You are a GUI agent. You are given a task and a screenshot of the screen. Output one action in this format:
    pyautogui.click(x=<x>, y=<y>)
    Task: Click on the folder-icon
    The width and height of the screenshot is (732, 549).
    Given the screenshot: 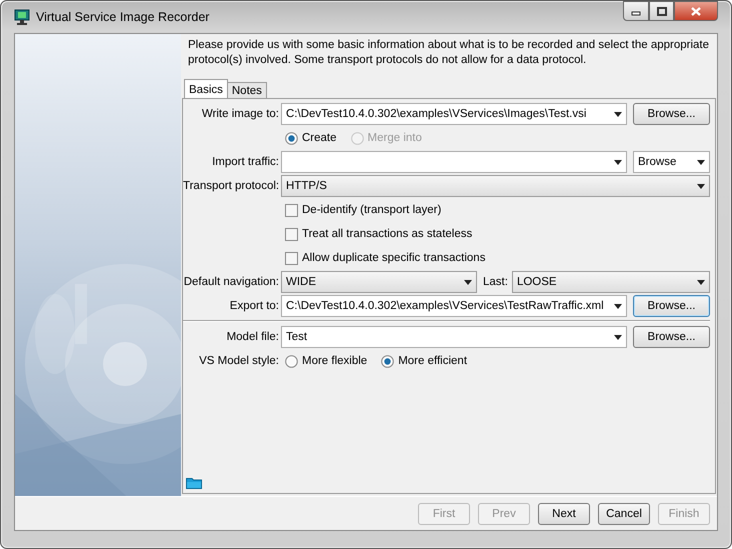 What is the action you would take?
    pyautogui.click(x=194, y=483)
    